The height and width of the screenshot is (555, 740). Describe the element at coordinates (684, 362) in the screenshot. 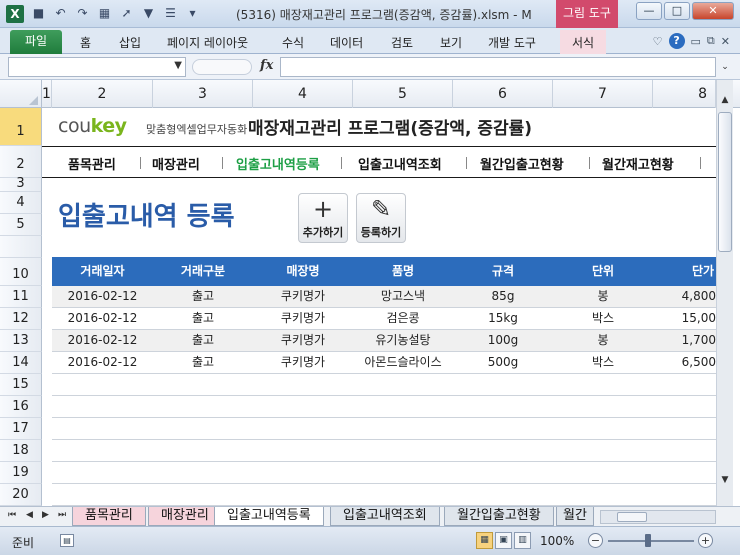

I see `cell-price: 6,500` at that location.